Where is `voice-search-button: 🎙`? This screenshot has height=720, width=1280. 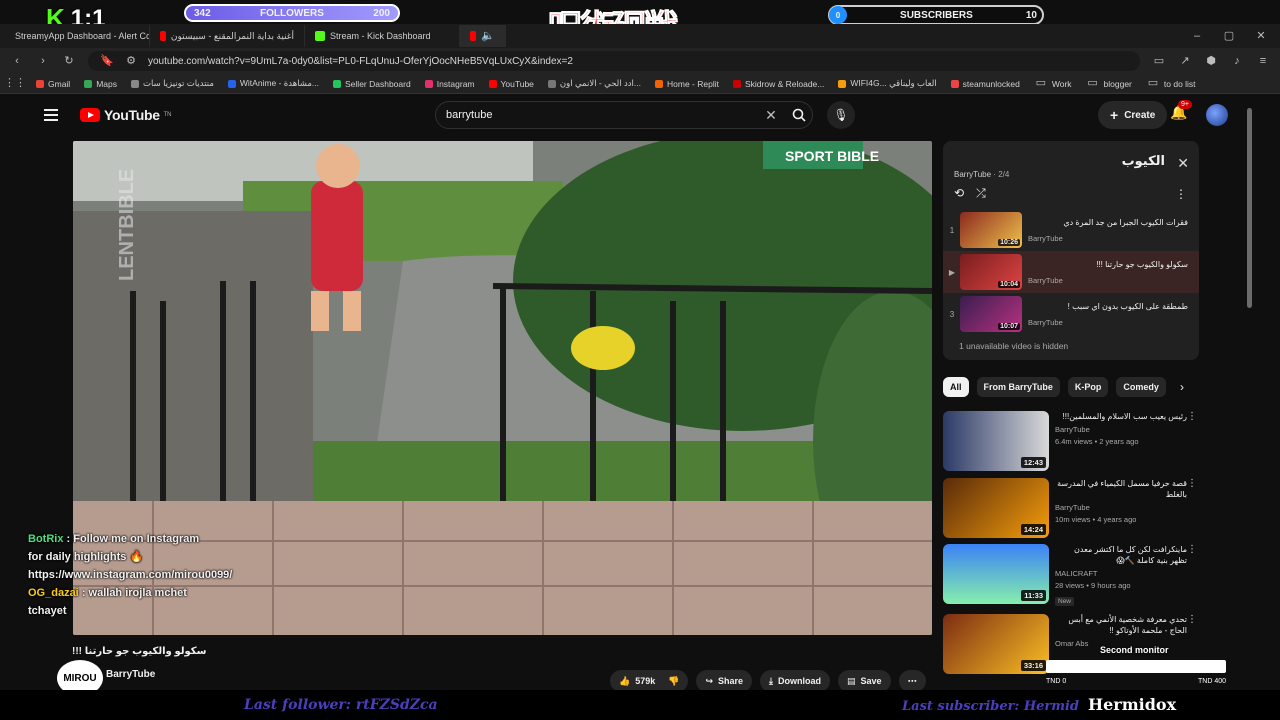 voice-search-button: 🎙 is located at coordinates (841, 115).